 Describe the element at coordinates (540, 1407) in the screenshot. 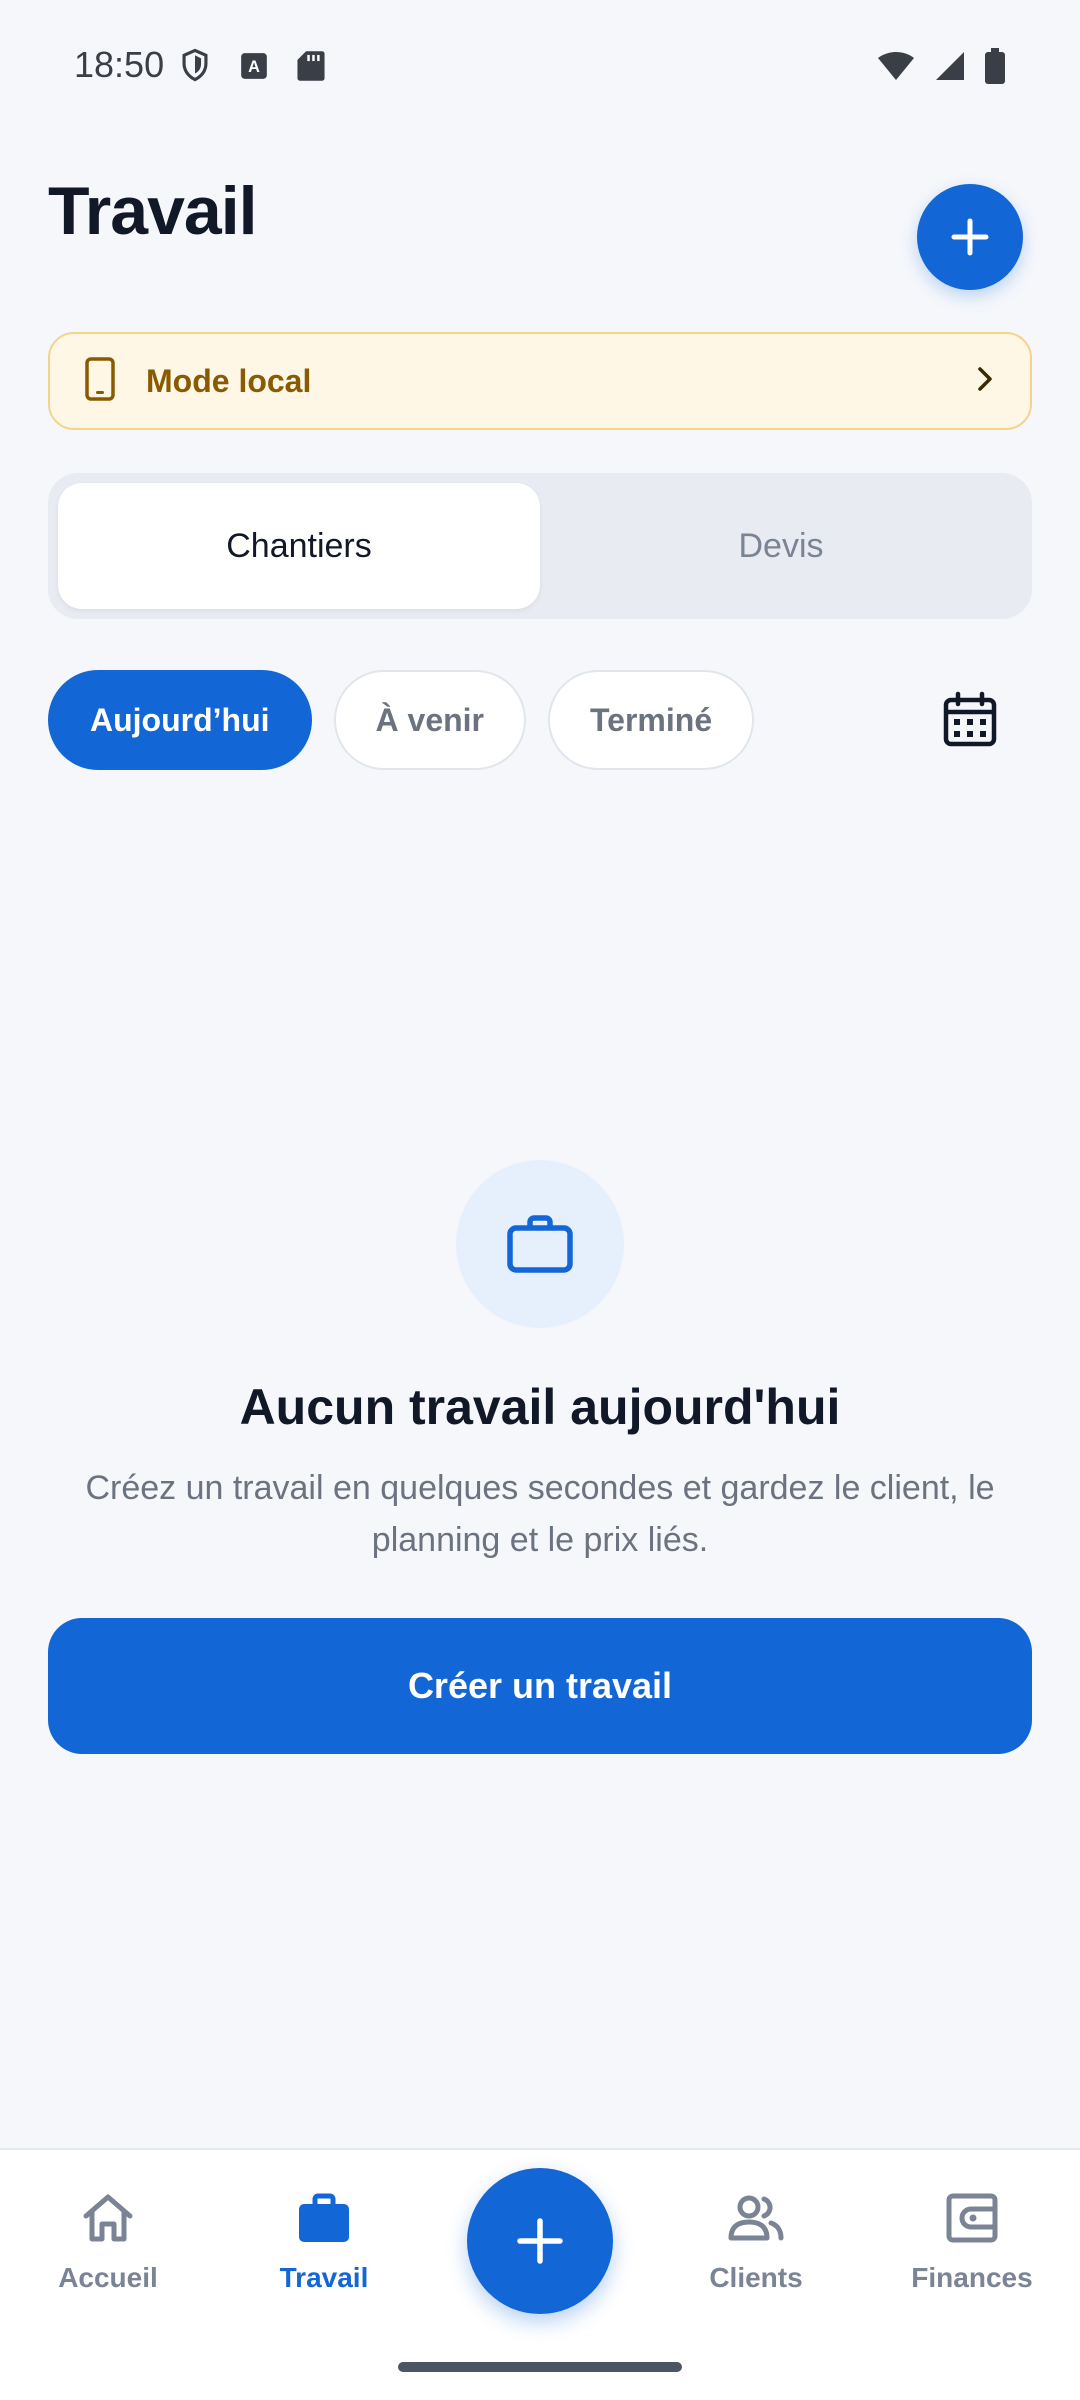

I see `empty-state-title: Aucun travail aujourd'hui` at that location.